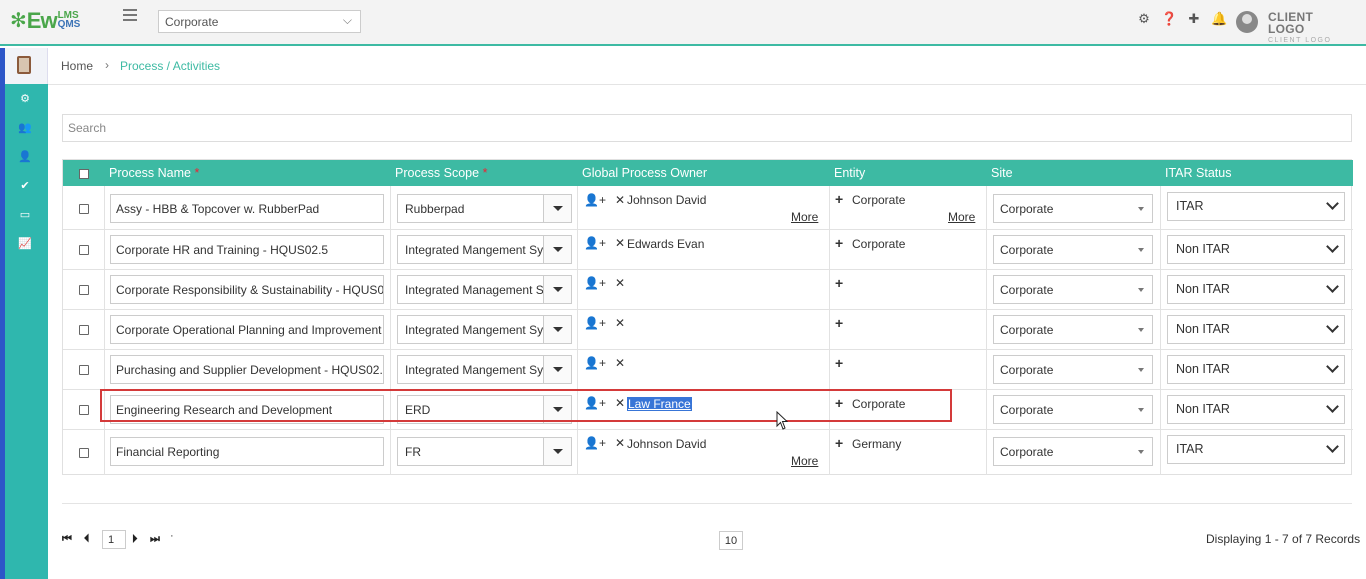 The image size is (1366, 579). I want to click on user-settings-icon: 👤, so click(25, 157).